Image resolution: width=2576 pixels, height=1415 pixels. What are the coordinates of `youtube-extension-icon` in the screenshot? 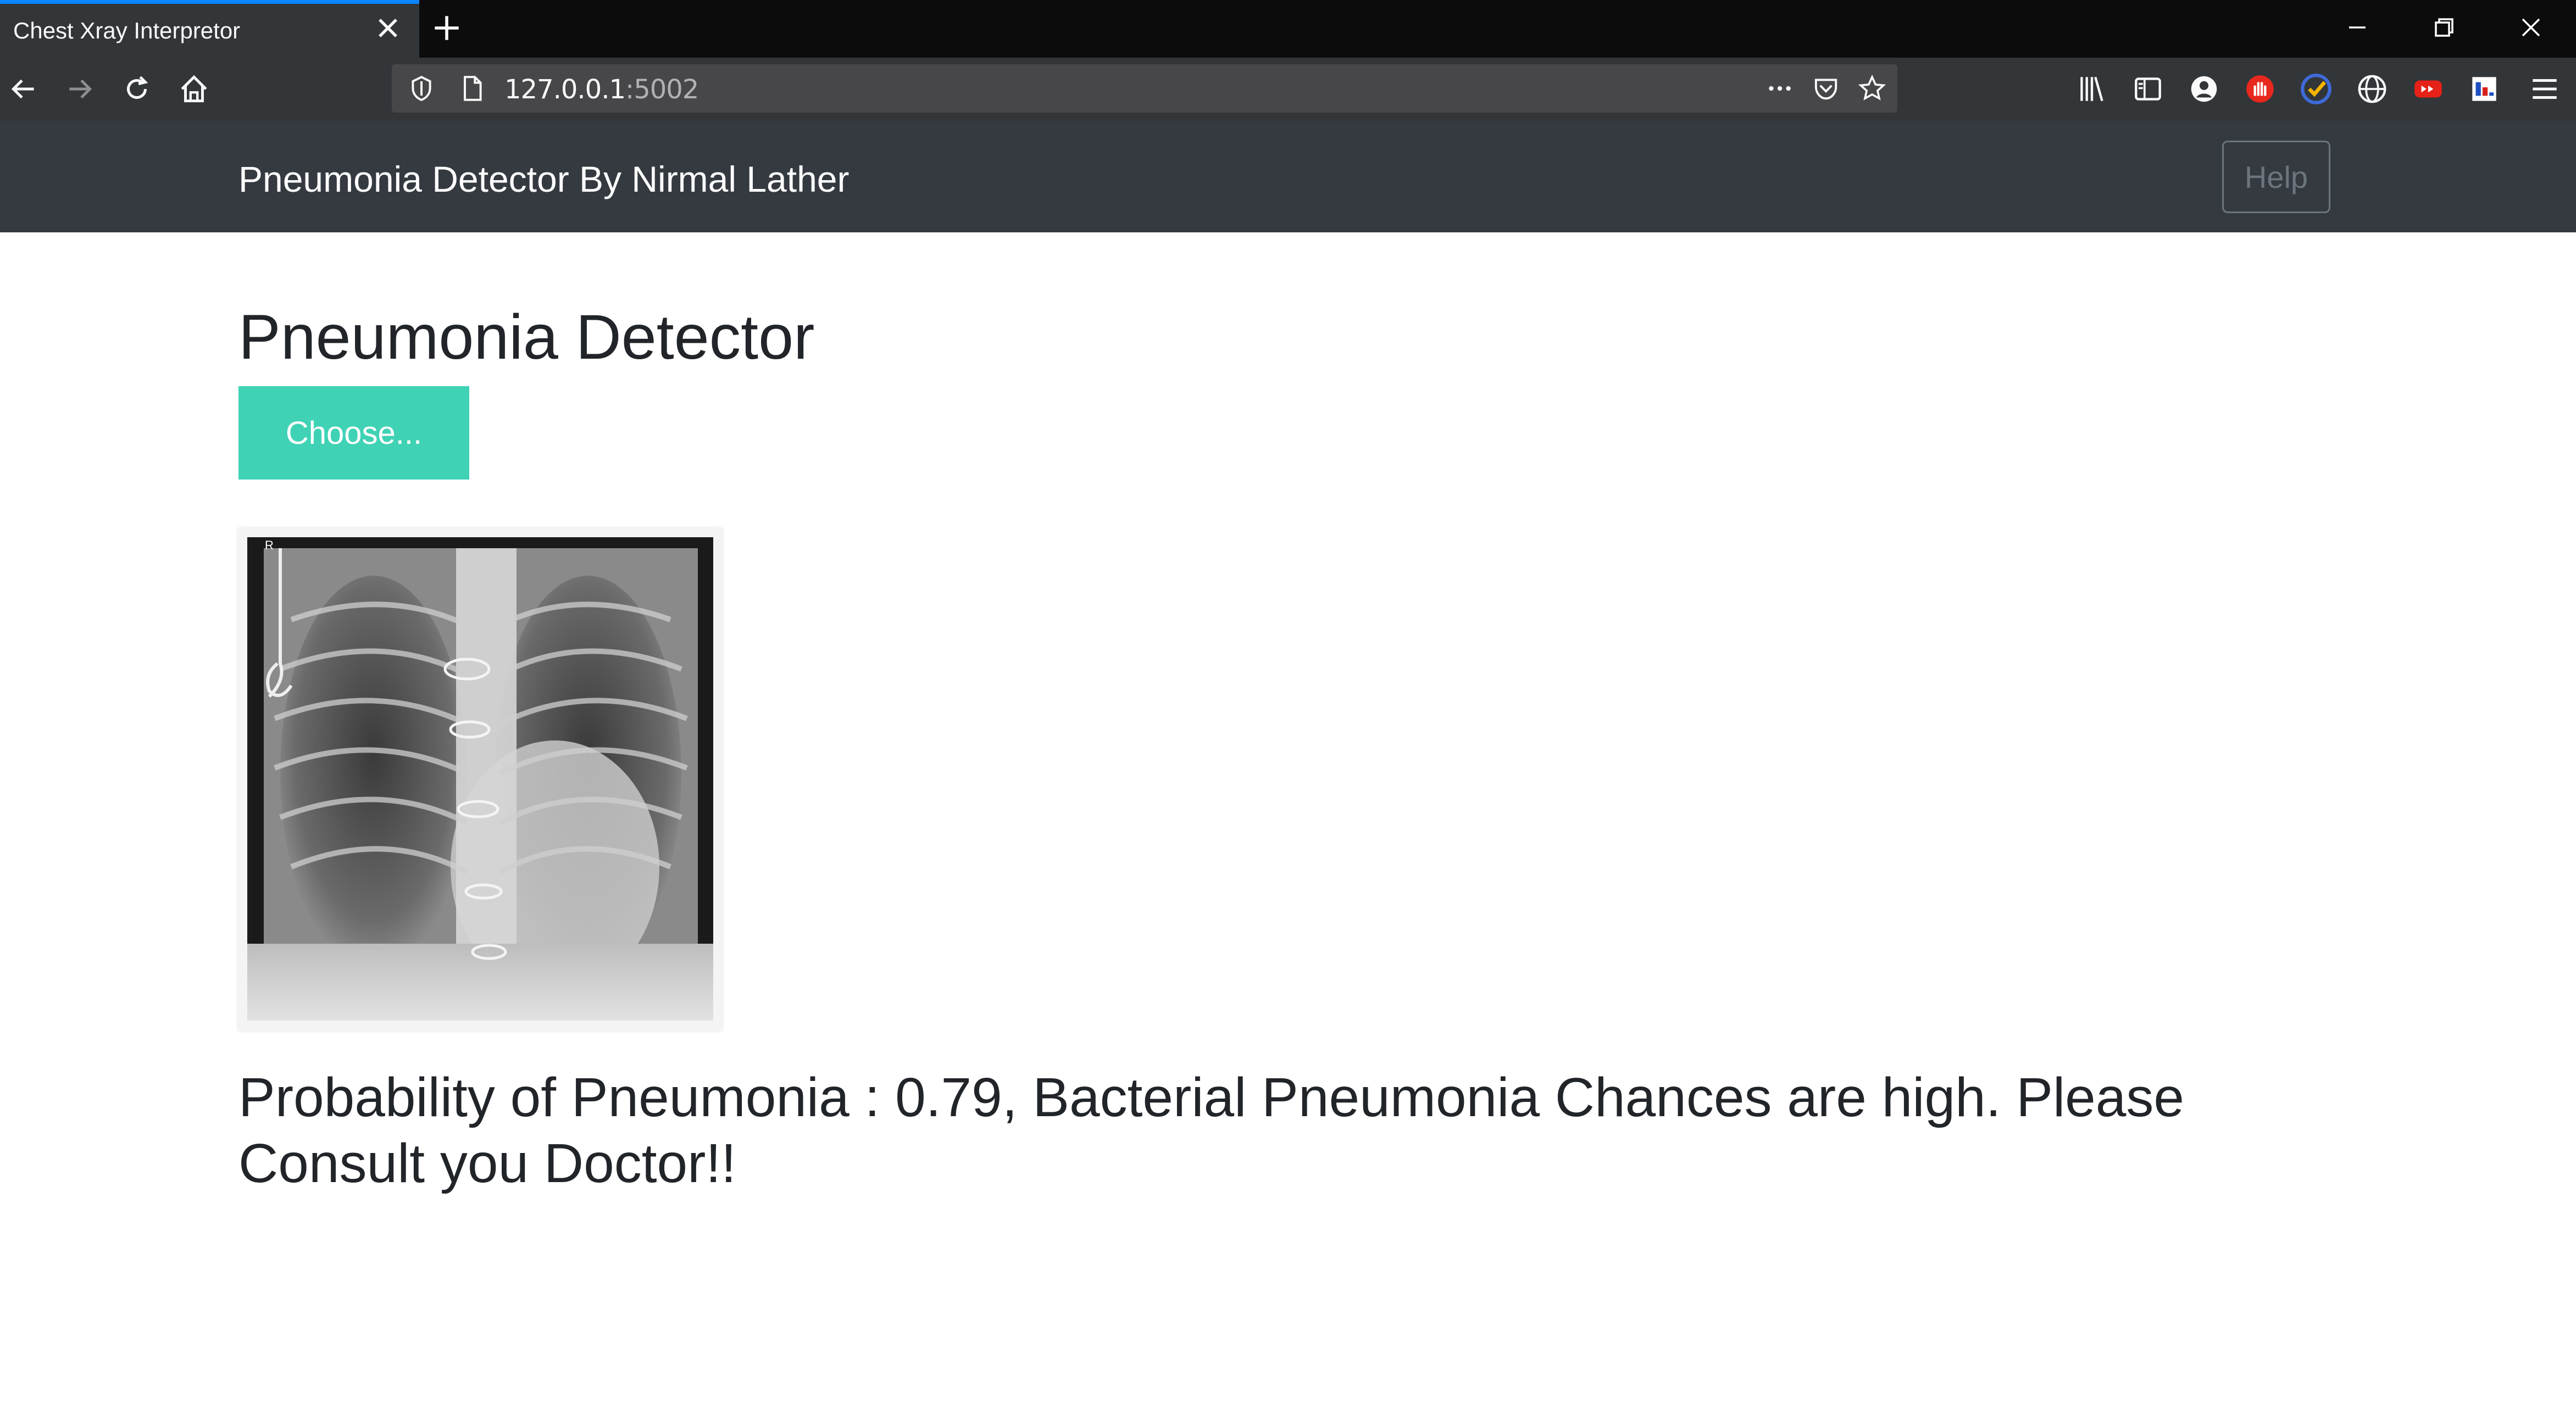 It's located at (2428, 89).